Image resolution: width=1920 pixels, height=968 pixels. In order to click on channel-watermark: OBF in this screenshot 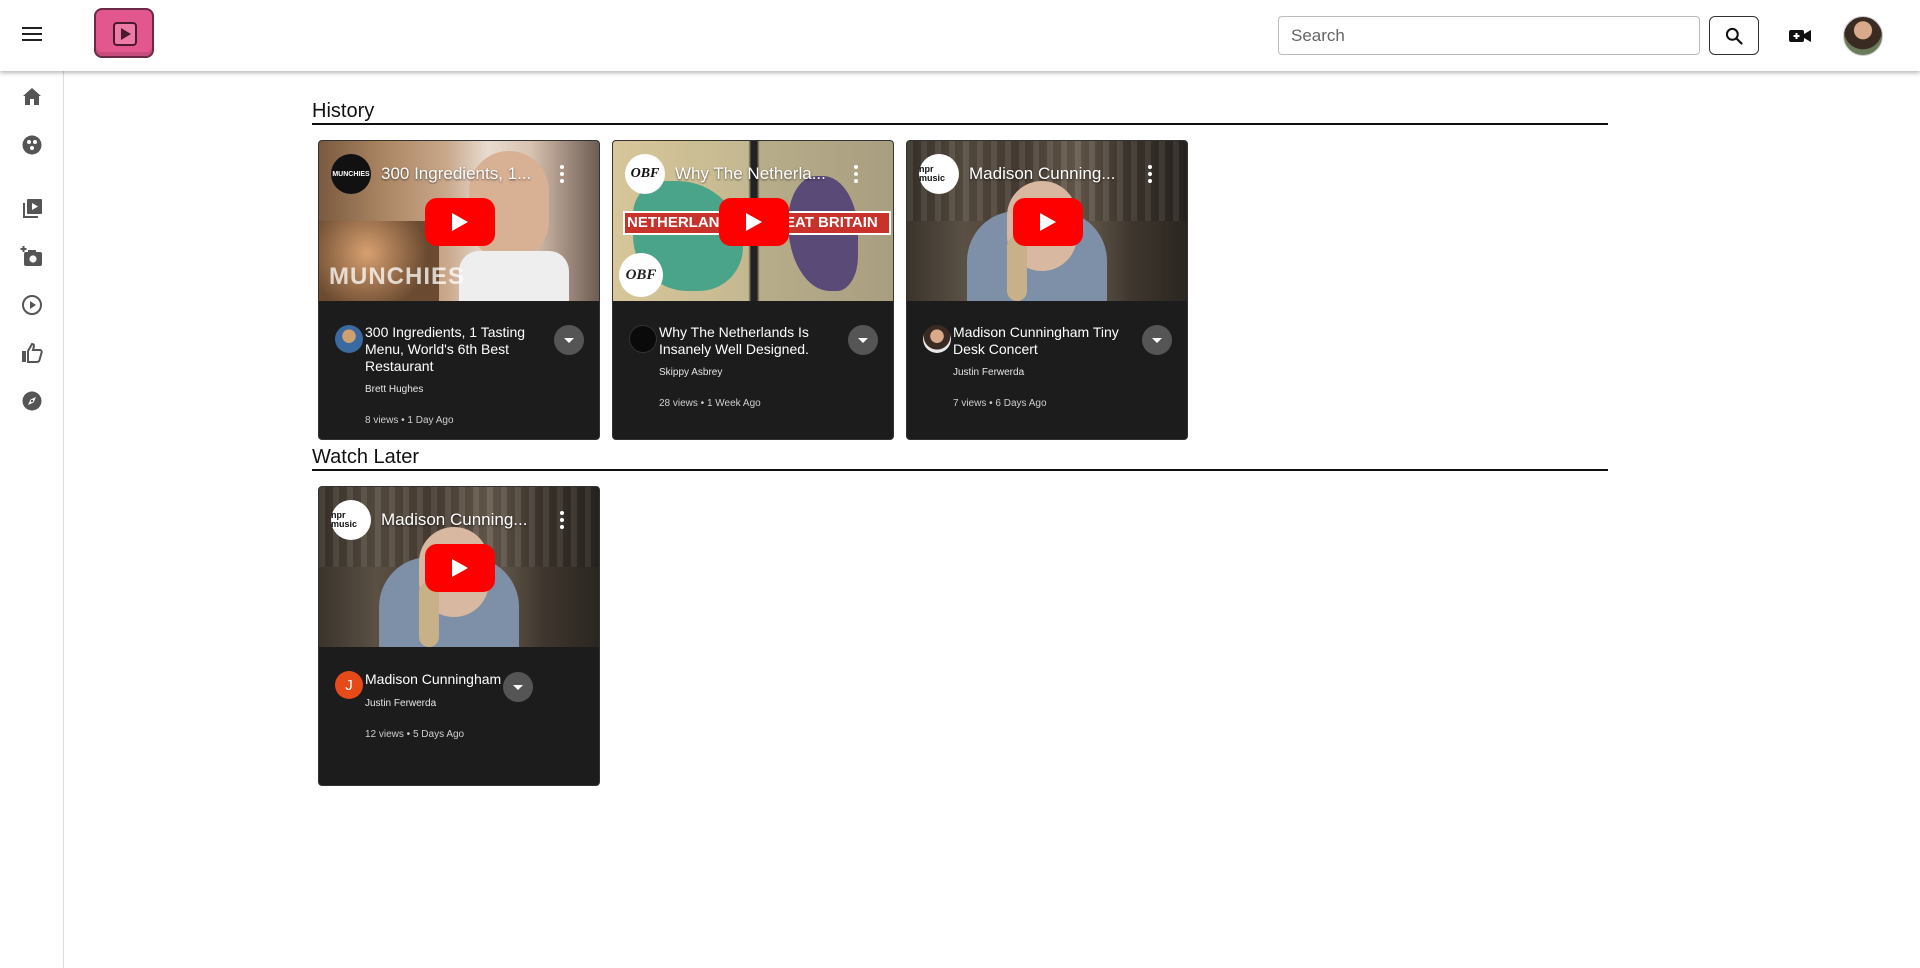, I will do `click(641, 275)`.